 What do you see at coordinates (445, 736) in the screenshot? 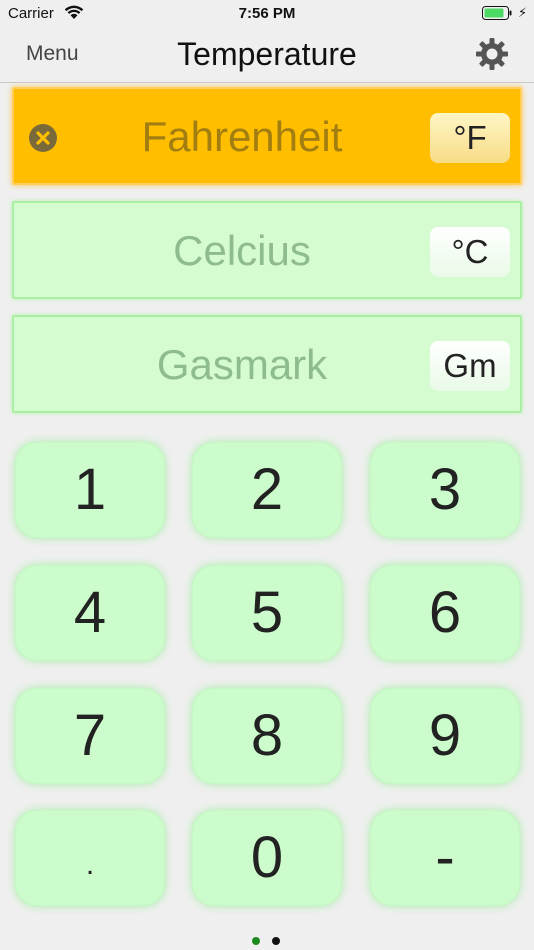
I see `key-9: 9` at bounding box center [445, 736].